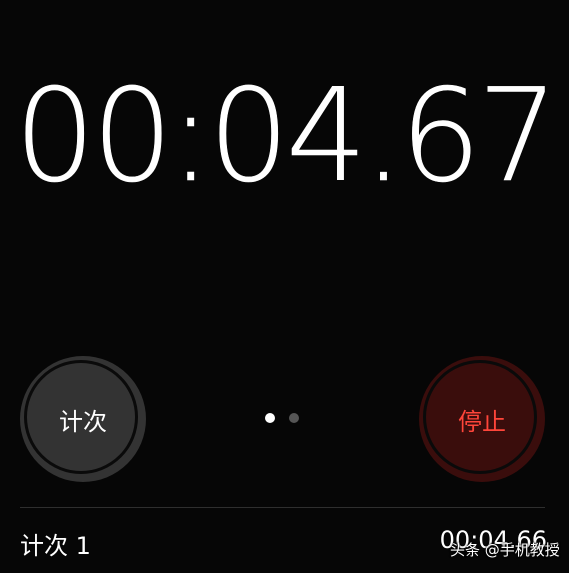 Image resolution: width=569 pixels, height=573 pixels. Describe the element at coordinates (270, 418) in the screenshot. I see `page-dot-active` at that location.